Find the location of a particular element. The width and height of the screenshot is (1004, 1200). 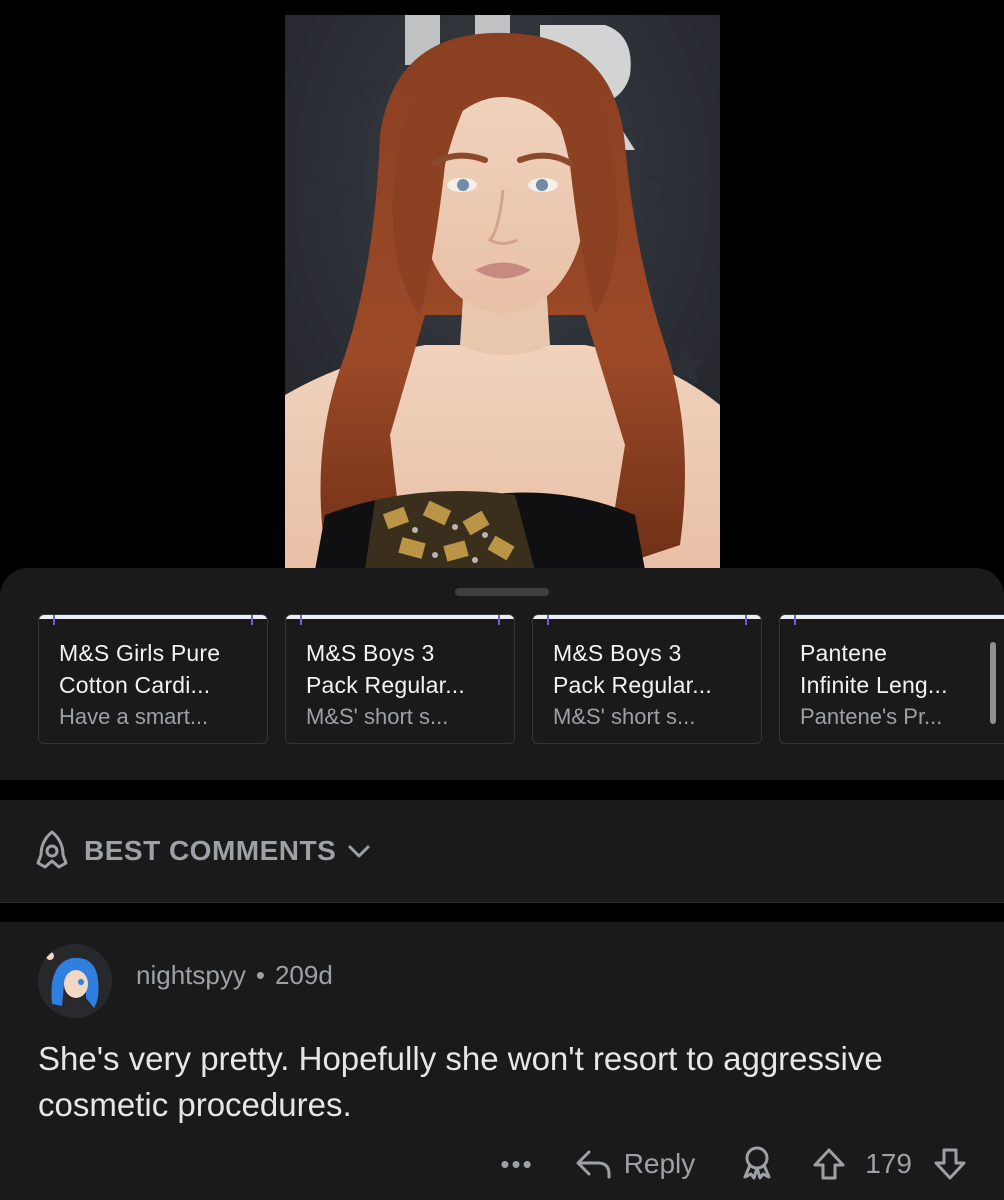

comment-sort-button: BEST COMMENTS is located at coordinates (502, 851).